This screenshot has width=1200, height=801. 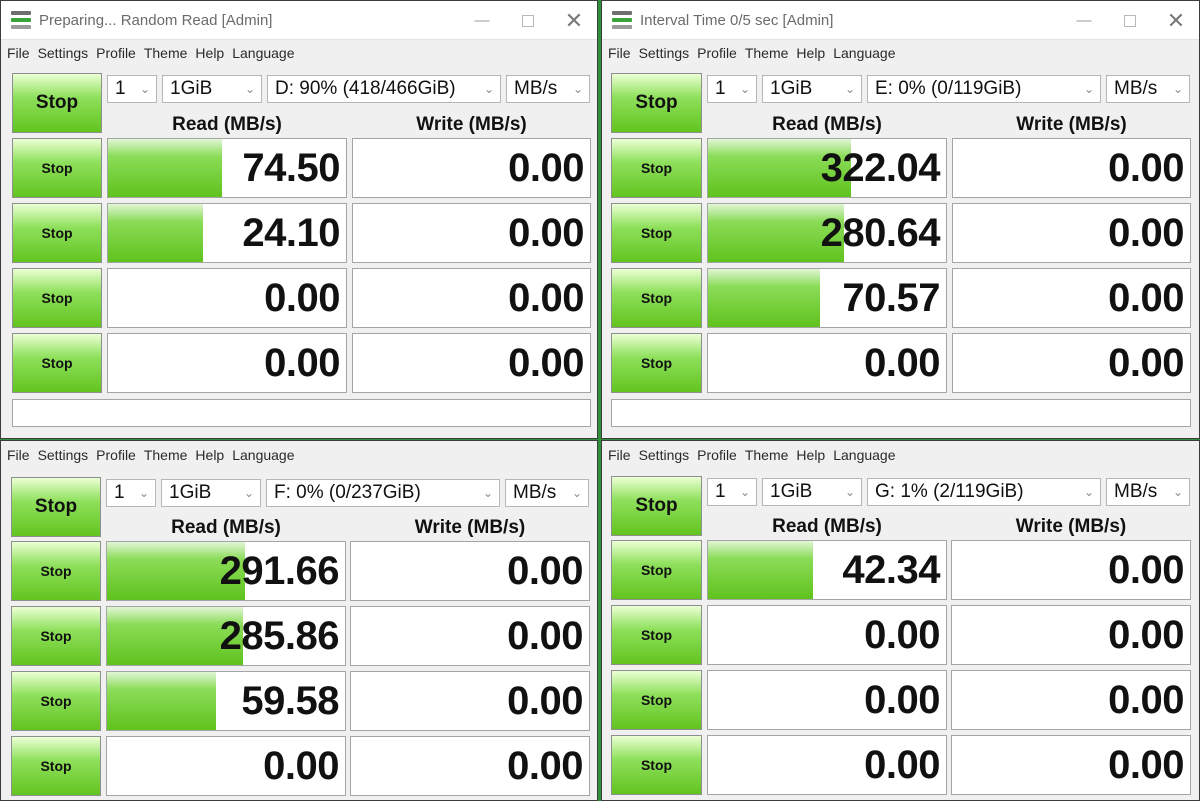 I want to click on read-result-cell: 0.00, so click(x=827, y=635).